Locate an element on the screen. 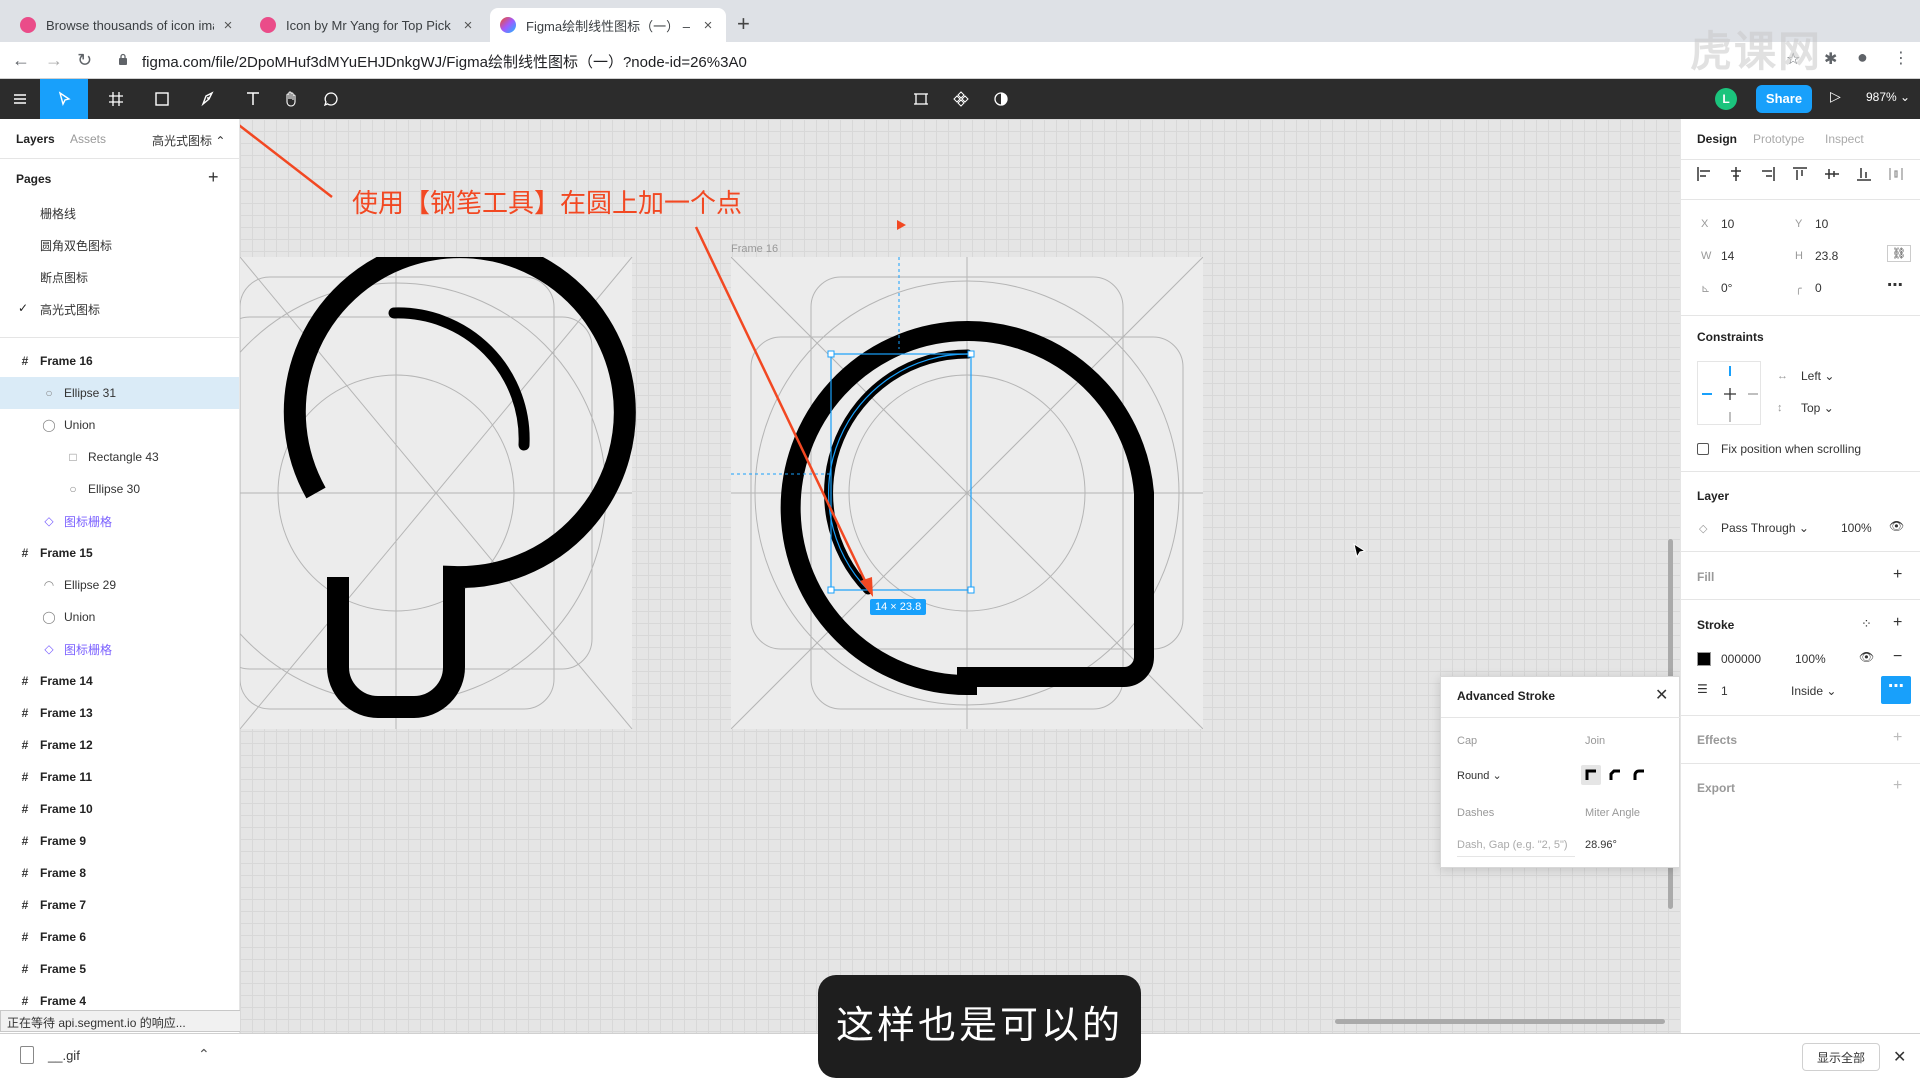 The width and height of the screenshot is (1920, 1080). extension-icon: ✱ is located at coordinates (1830, 59).